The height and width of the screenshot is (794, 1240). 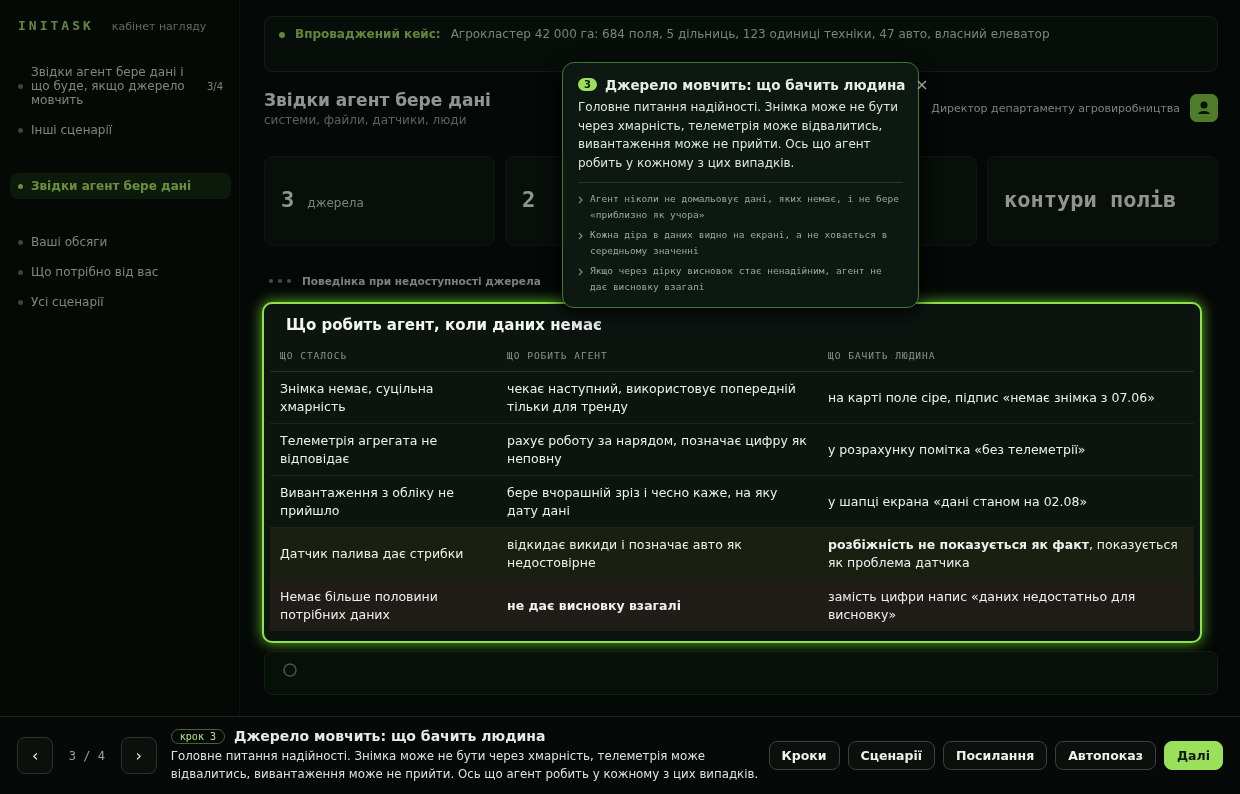 What do you see at coordinates (745, 207) in the screenshot?
I see `popover-point: Агент ніколи не домальовує дані, яких немає, і не бере «приблизно як учора»` at bounding box center [745, 207].